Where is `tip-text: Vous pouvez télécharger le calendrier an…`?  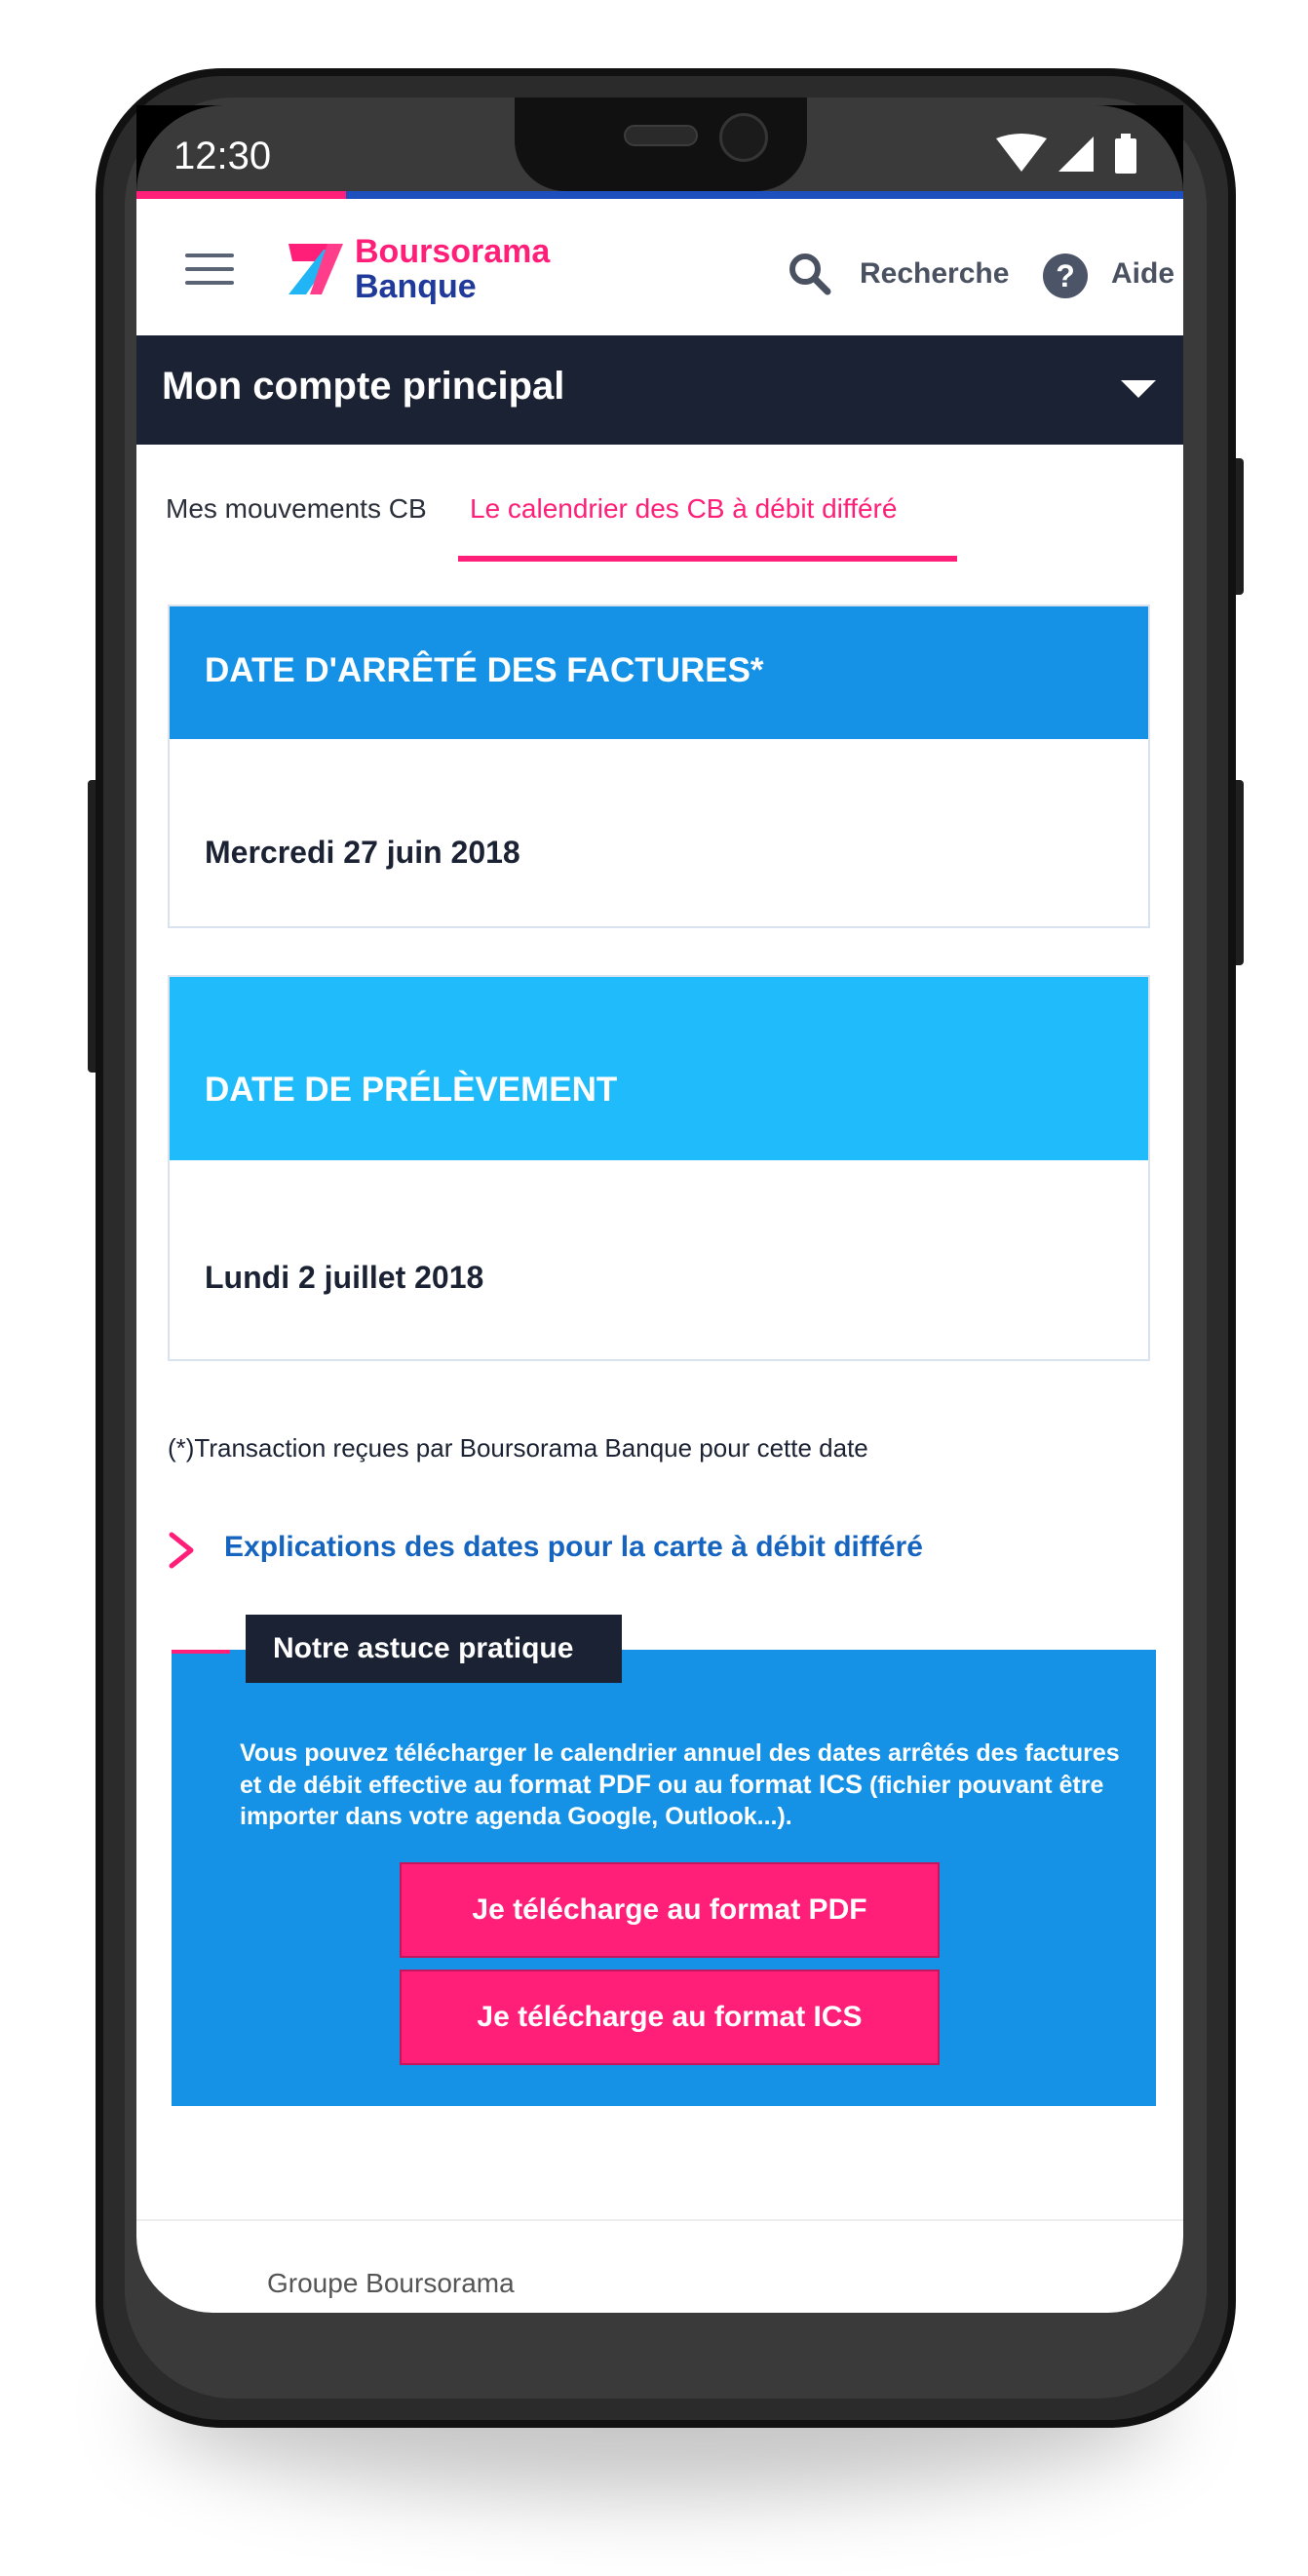 tip-text: Vous pouvez télécharger le calendrier an… is located at coordinates (684, 1784).